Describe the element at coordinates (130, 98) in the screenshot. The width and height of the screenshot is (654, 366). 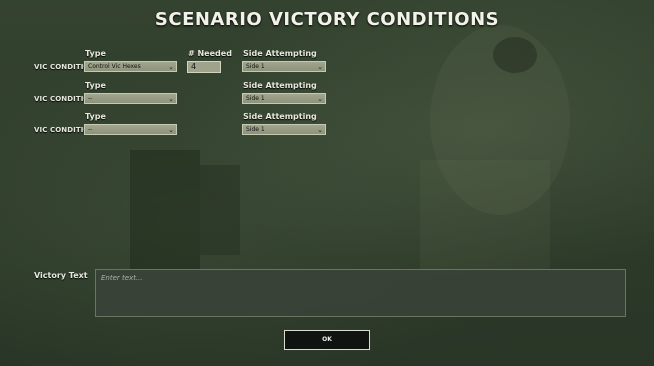
I see `vic-condition-2-type-select: -- ⌄` at that location.